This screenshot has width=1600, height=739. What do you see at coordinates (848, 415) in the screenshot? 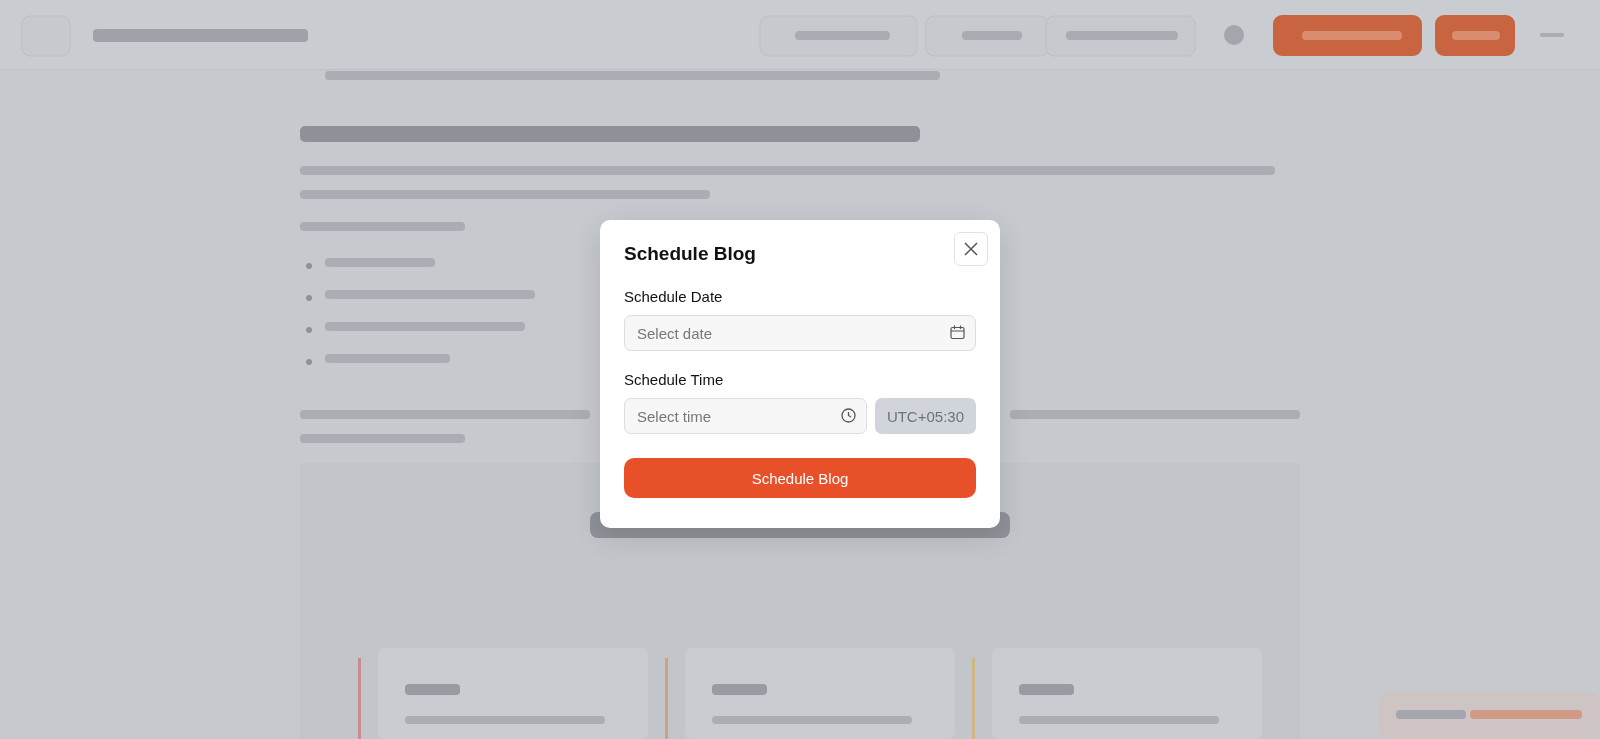
I see `clock-icon` at bounding box center [848, 415].